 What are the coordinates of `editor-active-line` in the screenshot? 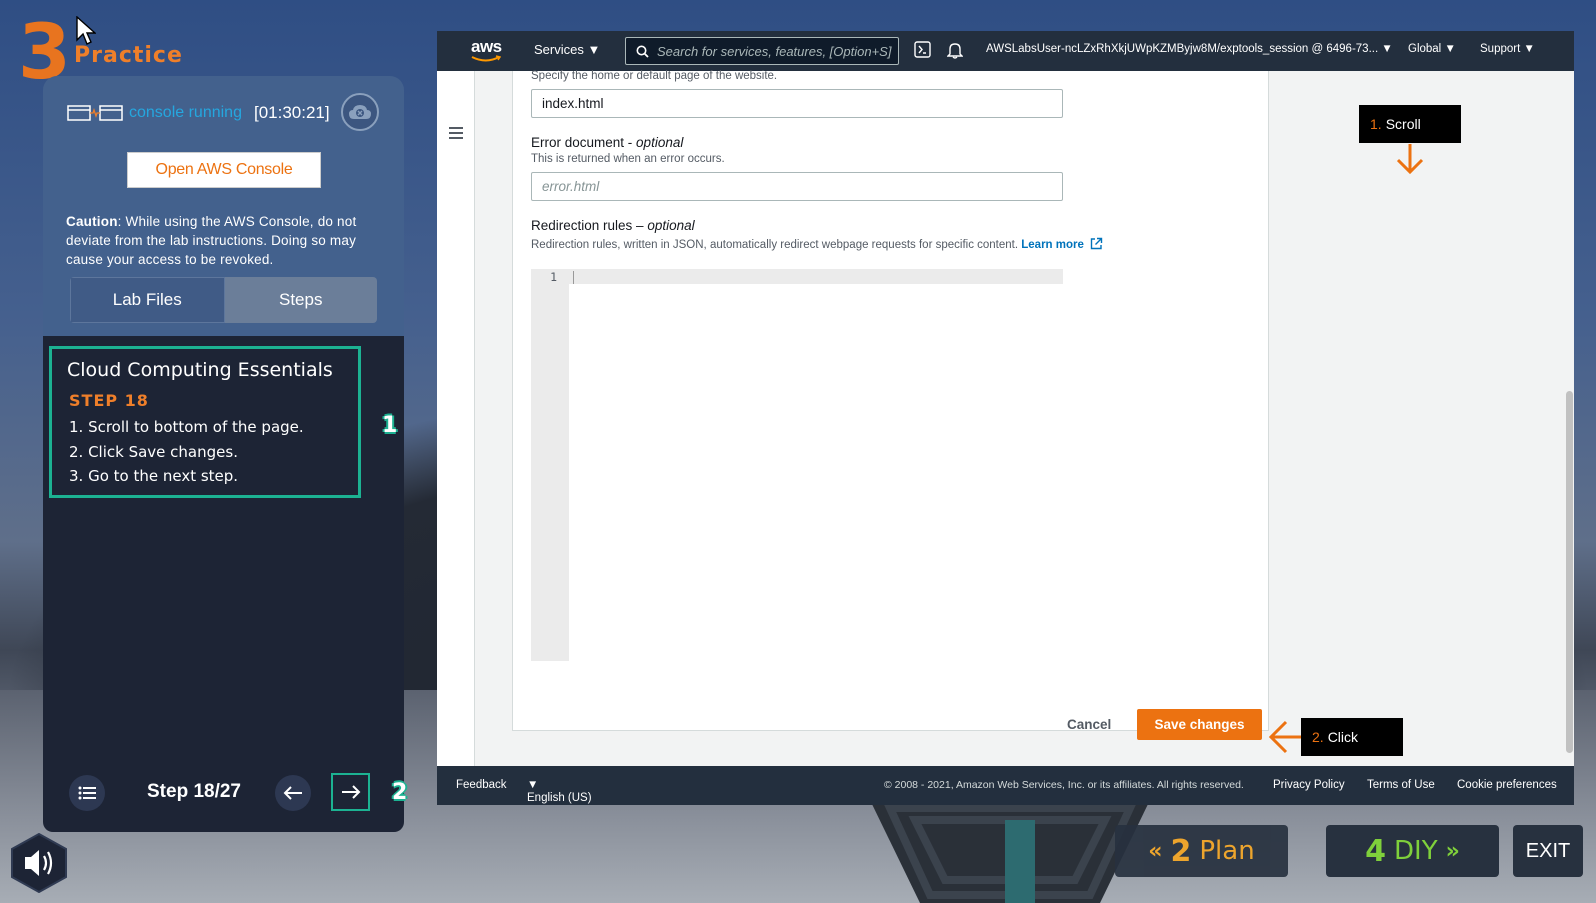 It's located at (816, 276).